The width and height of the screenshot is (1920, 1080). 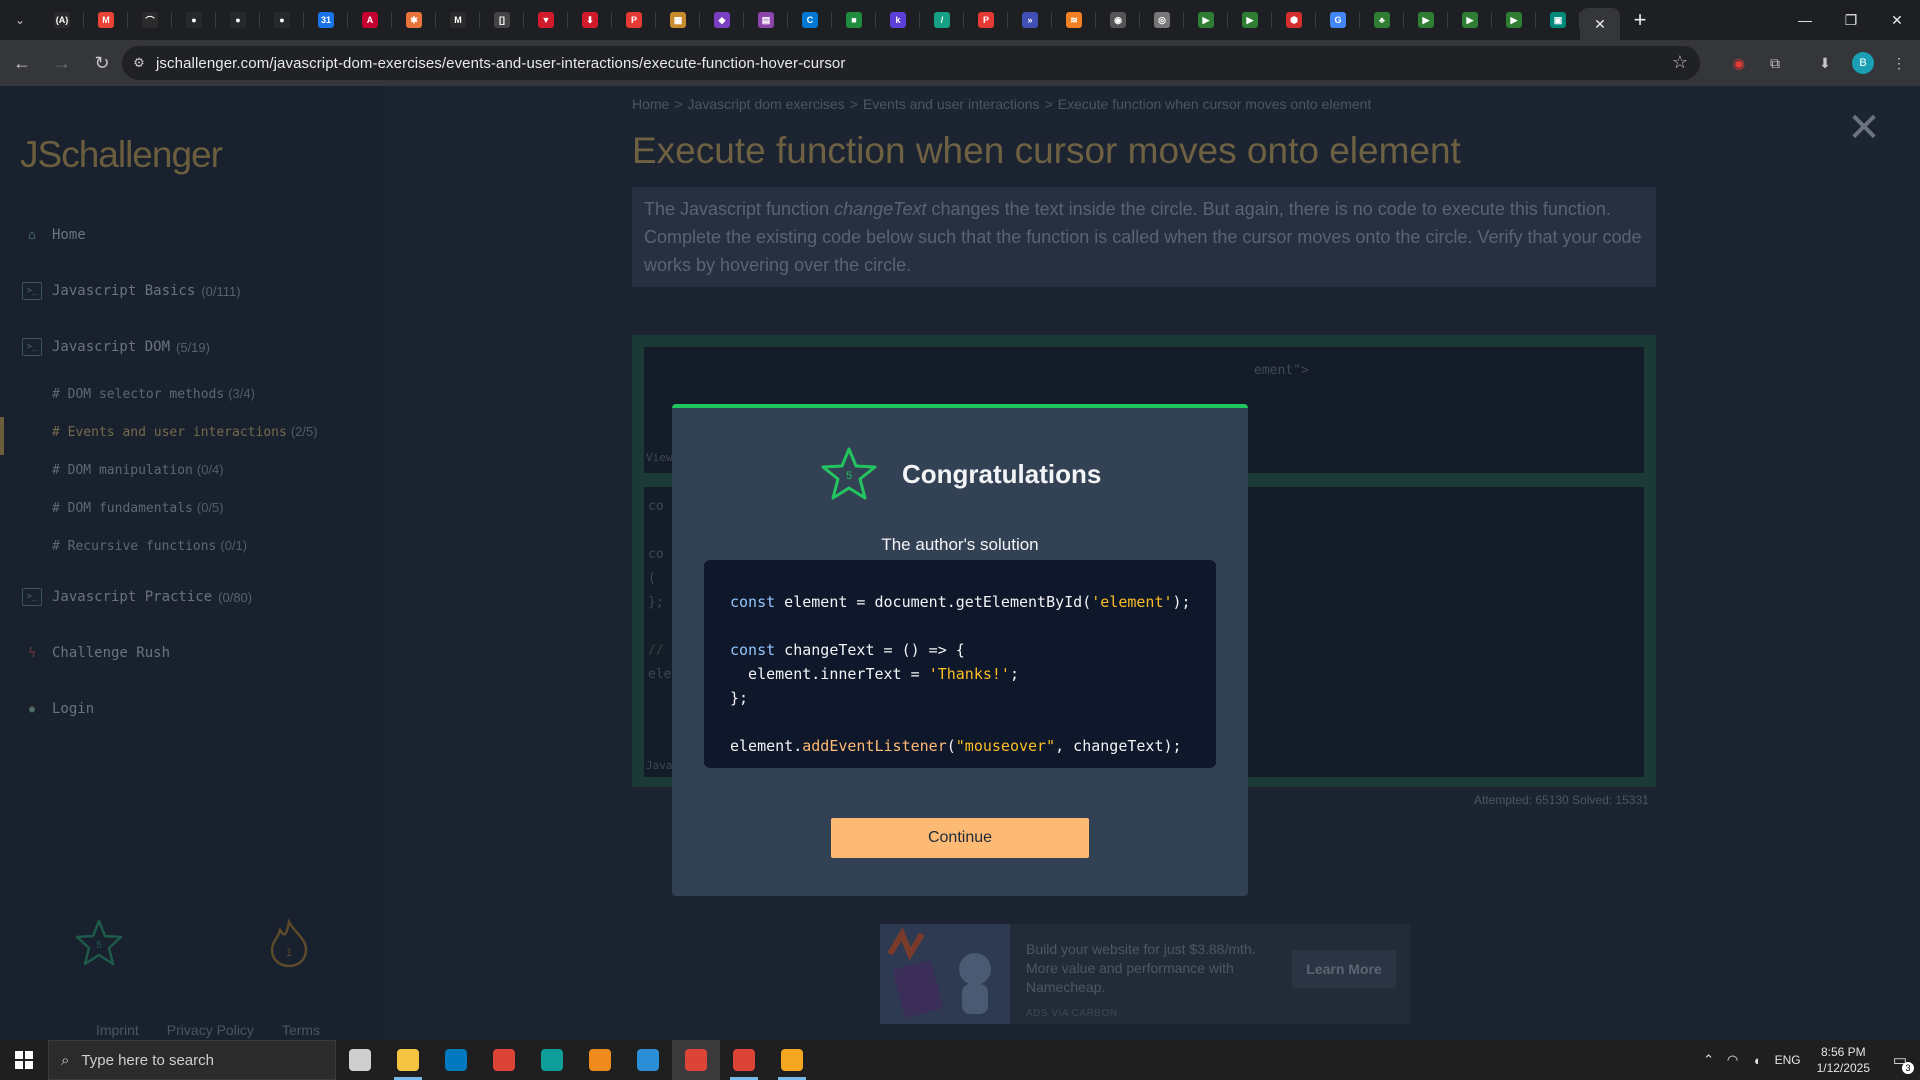 What do you see at coordinates (185, 432) in the screenshot?
I see `sidebar-subitem-events-and-user-interactions: # Events and user interactions (2/5)` at bounding box center [185, 432].